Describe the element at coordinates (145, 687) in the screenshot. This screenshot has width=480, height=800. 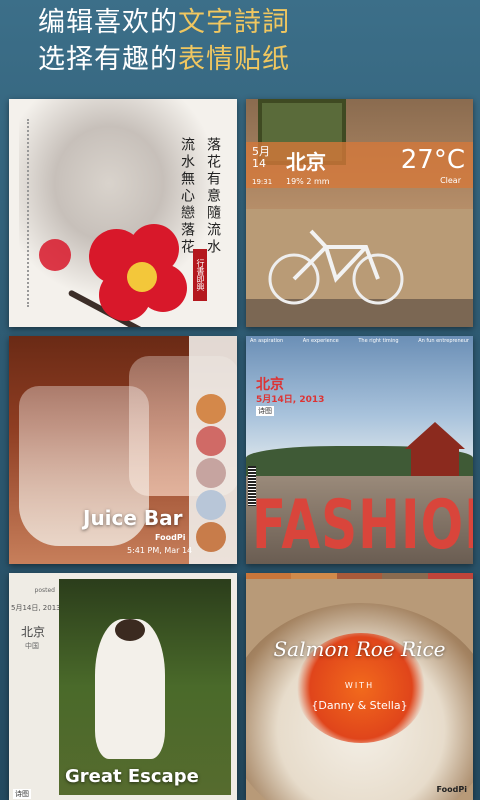
I see `cat-photo` at that location.